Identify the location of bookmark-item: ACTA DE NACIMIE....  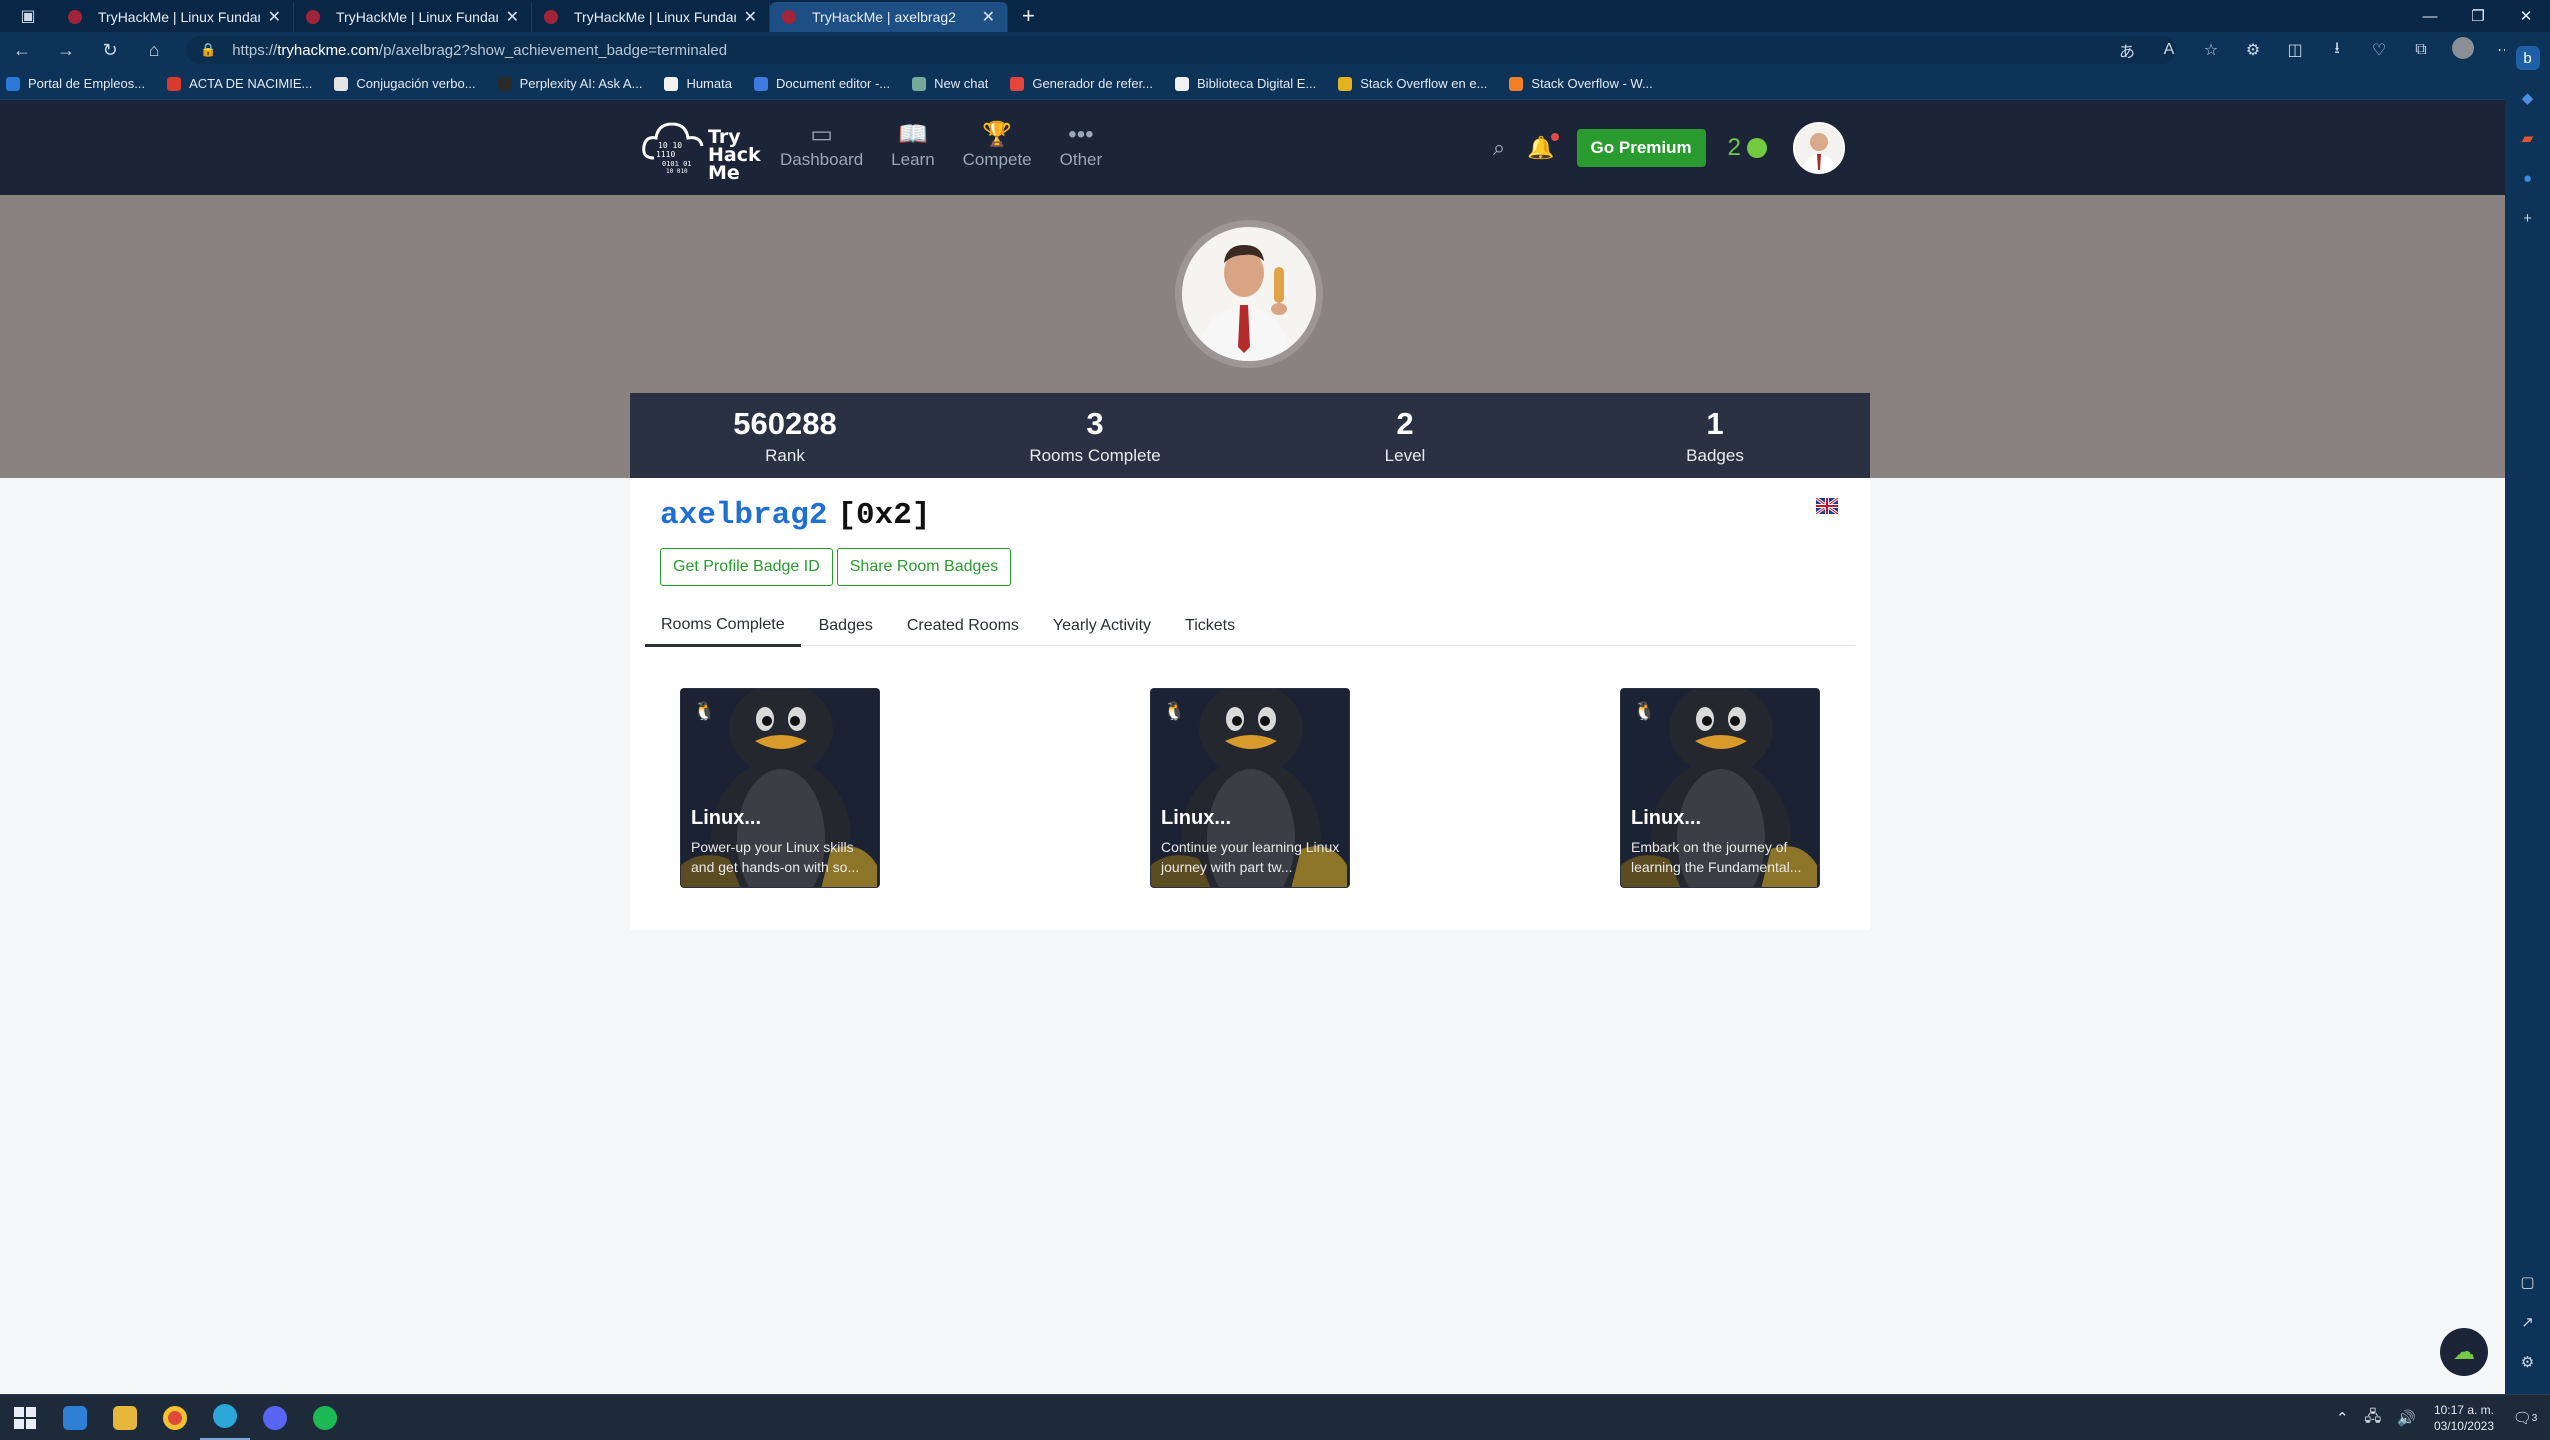
(239, 83).